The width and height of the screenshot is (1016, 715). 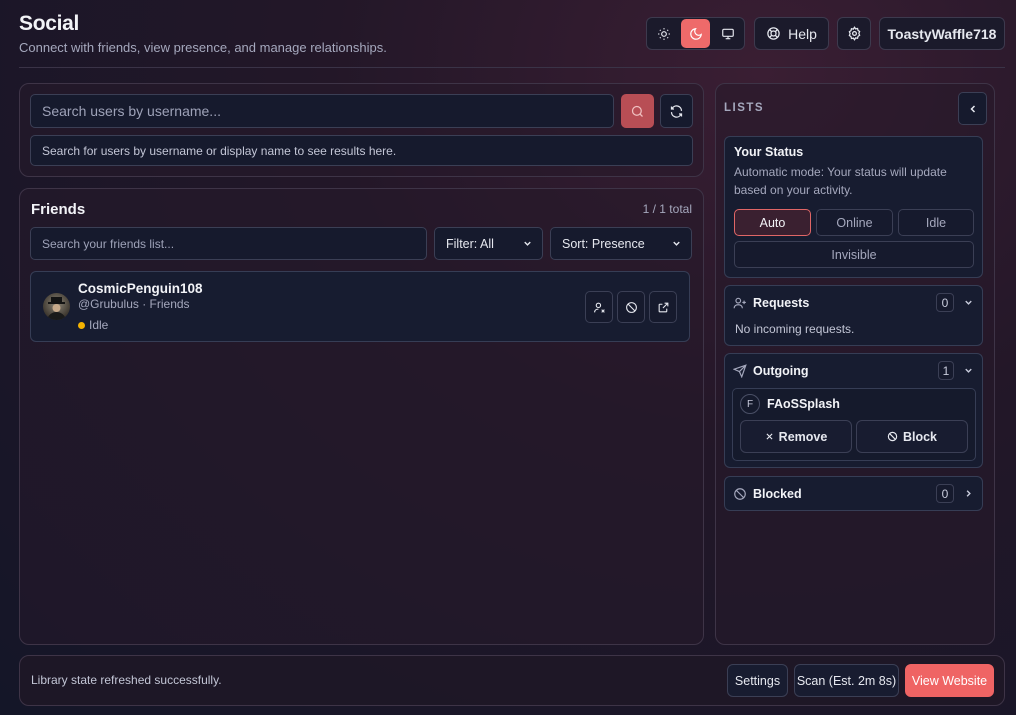 I want to click on search-button, so click(x=637, y=111).